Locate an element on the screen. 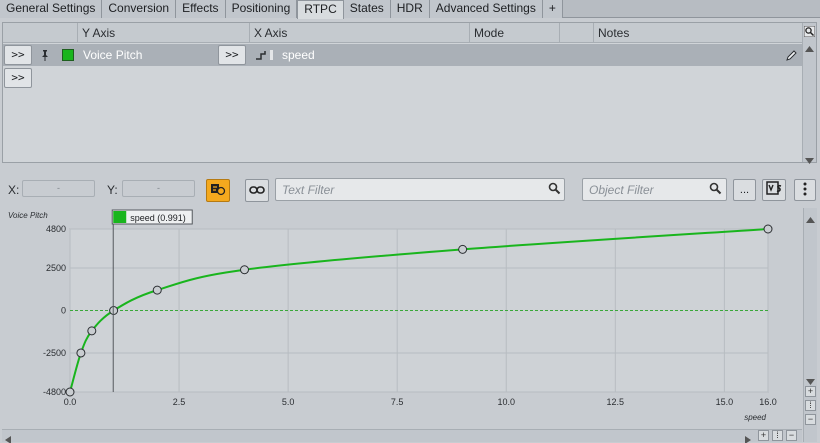 Image resolution: width=820 pixels, height=443 pixels. scroll-right-icon is located at coordinates (748, 438).